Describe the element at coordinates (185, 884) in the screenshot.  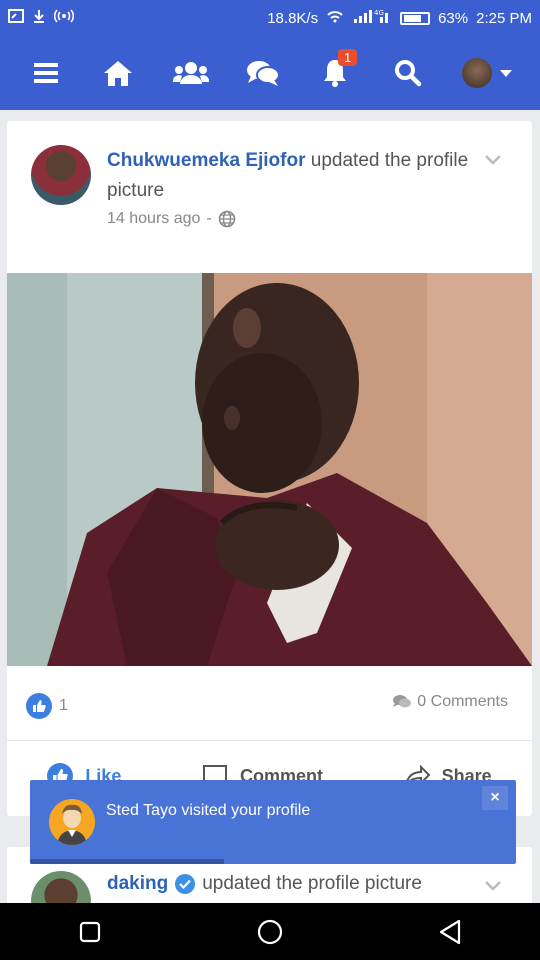
I see `verified-icon` at that location.